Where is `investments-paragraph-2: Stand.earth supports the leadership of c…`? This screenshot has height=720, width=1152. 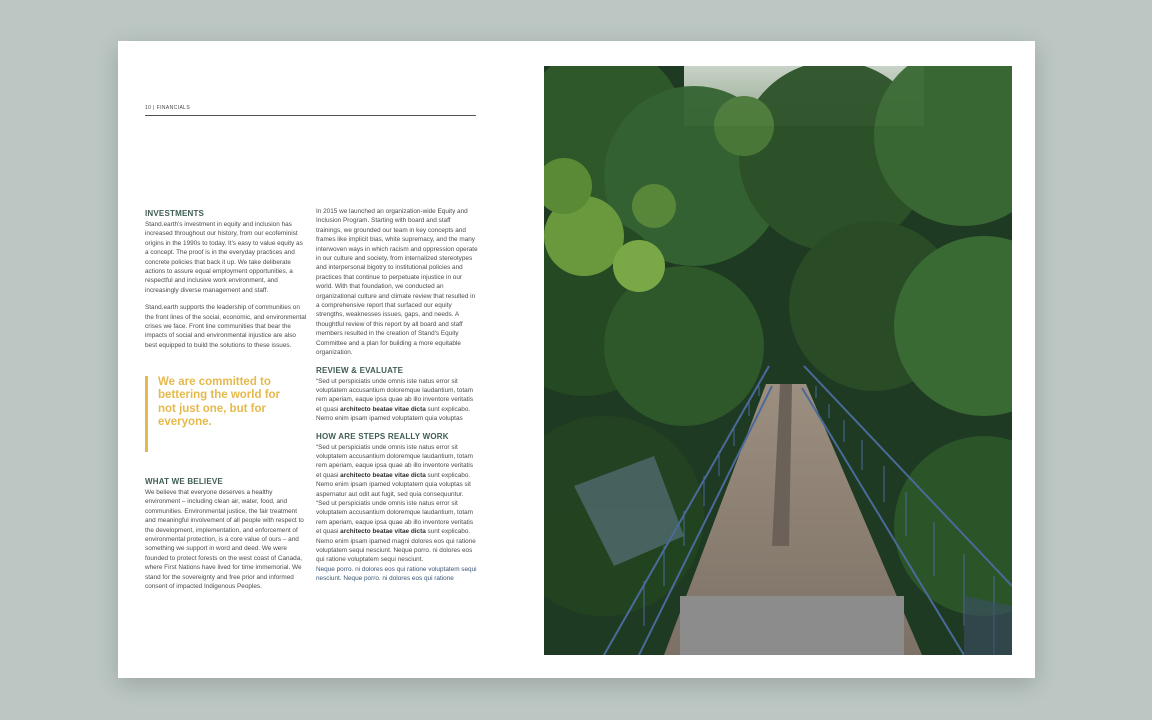 investments-paragraph-2: Stand.earth supports the leadership of c… is located at coordinates (226, 326).